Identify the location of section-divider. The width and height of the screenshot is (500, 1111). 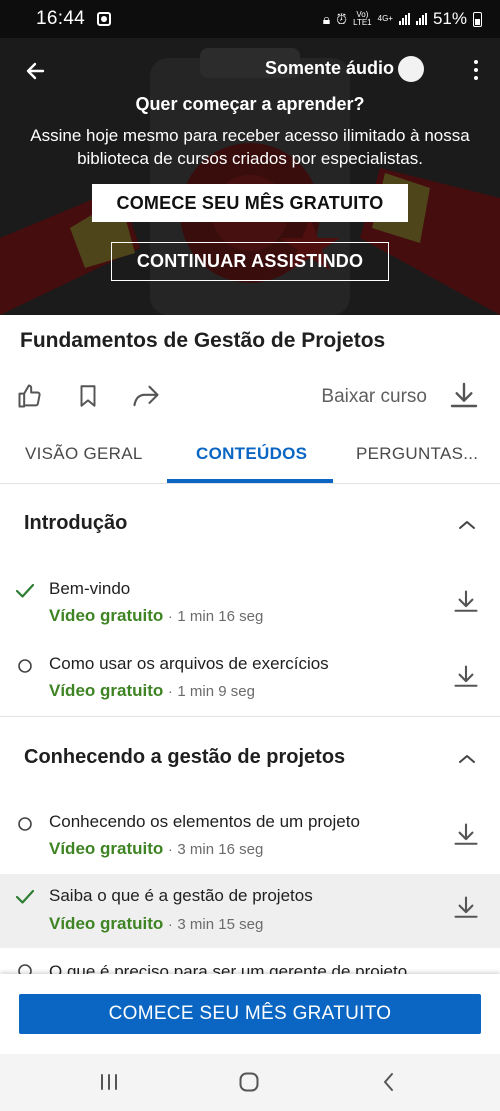
(250, 716).